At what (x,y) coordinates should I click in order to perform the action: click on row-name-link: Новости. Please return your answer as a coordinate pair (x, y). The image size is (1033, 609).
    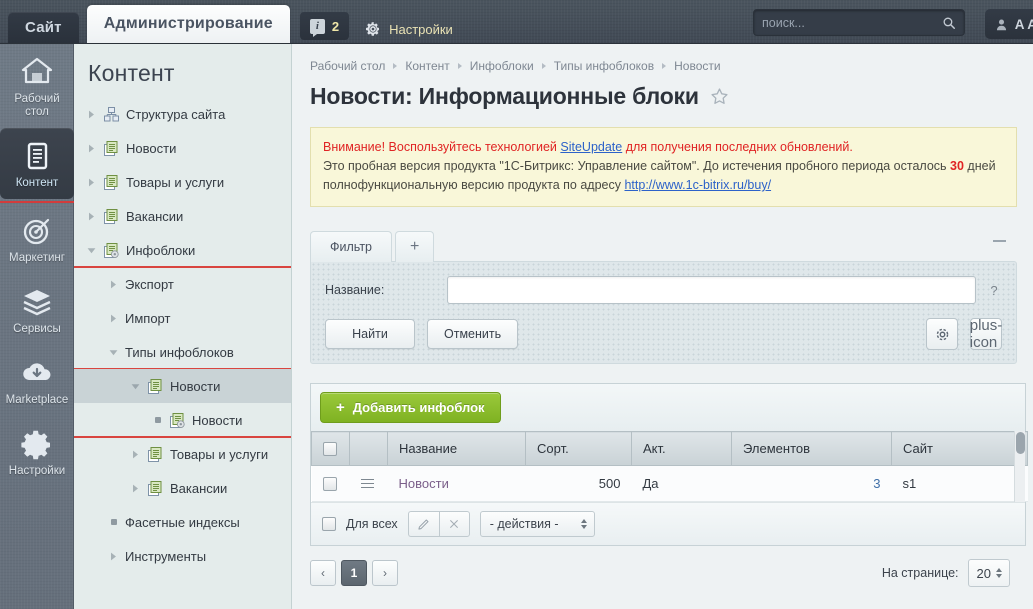
    Looking at the image, I should click on (424, 483).